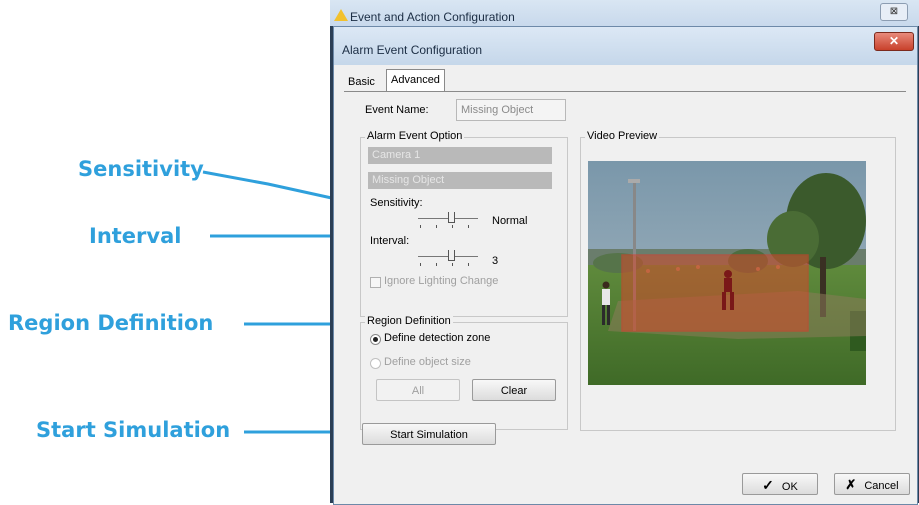 The height and width of the screenshot is (505, 919). What do you see at coordinates (432, 17) in the screenshot?
I see `back-window-title: Event and Action Configuration` at bounding box center [432, 17].